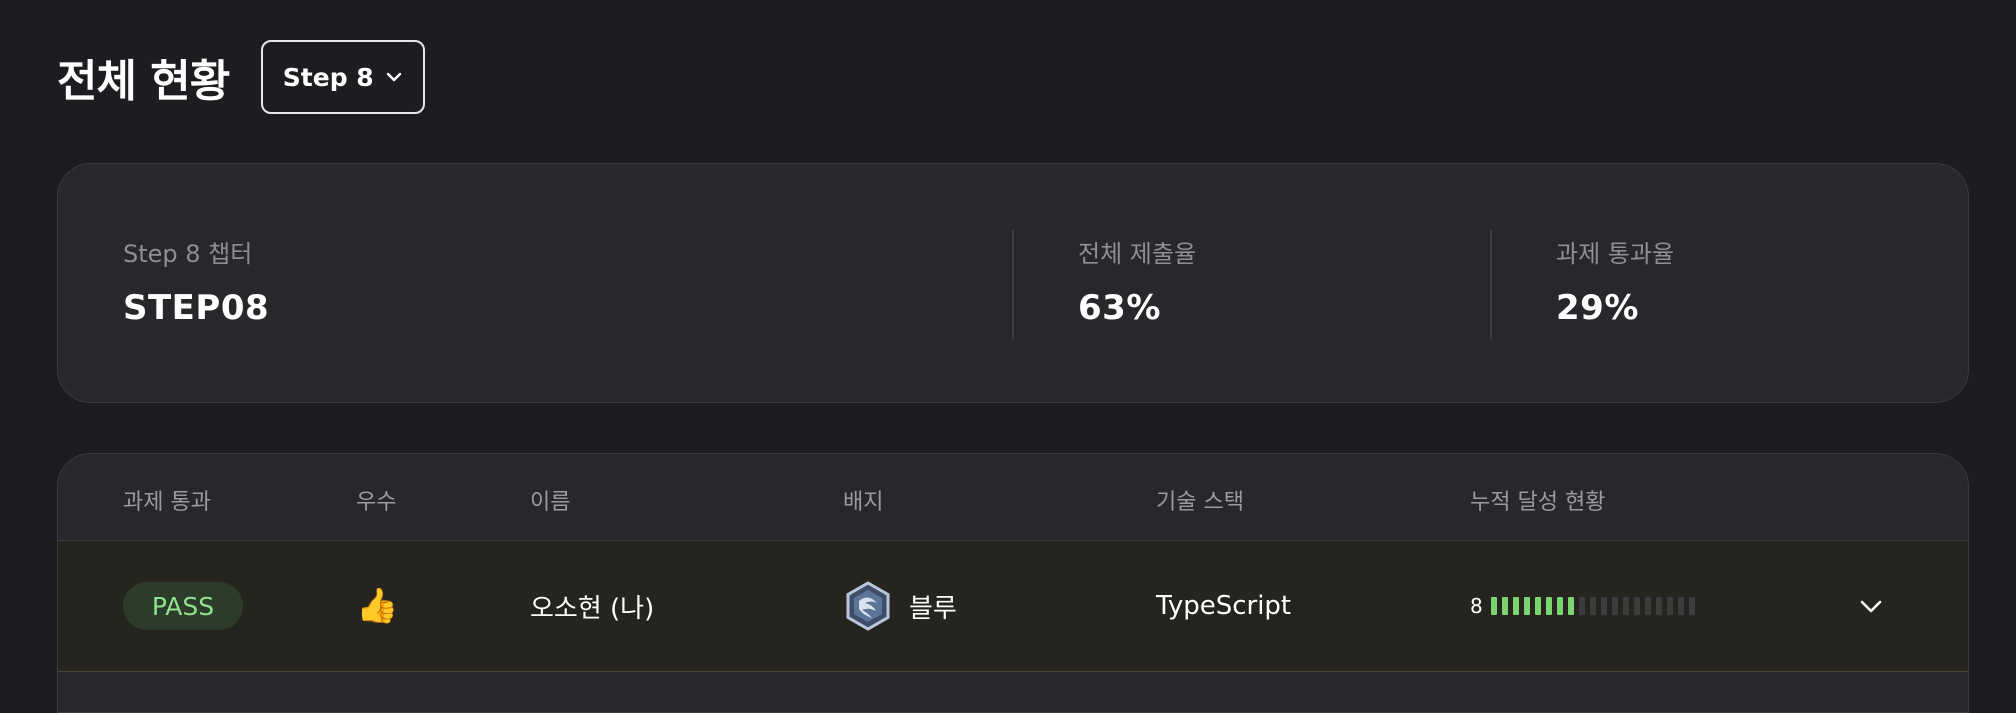 This screenshot has width=2016, height=713. Describe the element at coordinates (1476, 606) in the screenshot. I see `progress-count: 8` at that location.